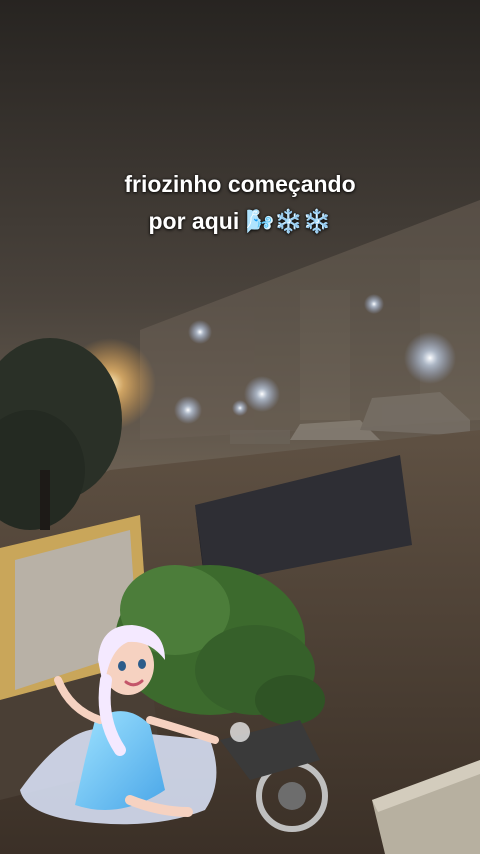  What do you see at coordinates (240, 184) in the screenshot?
I see `caption-line-1: friozinho começando` at bounding box center [240, 184].